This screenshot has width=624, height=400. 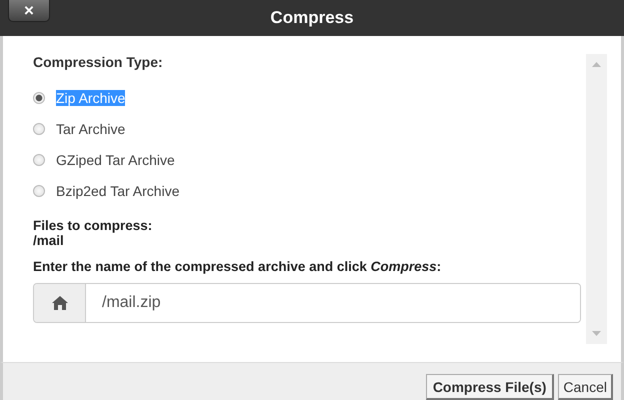 I want to click on scroll-down-icon, so click(x=596, y=333).